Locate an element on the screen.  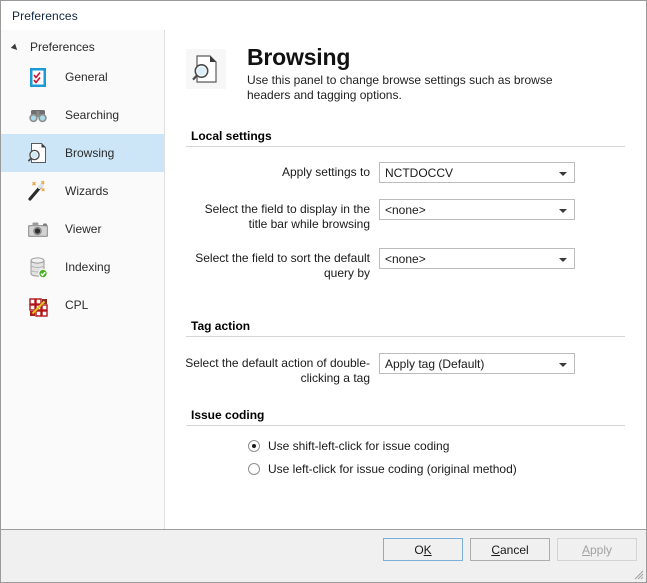
sidebar-item-label: General is located at coordinates (86, 77).